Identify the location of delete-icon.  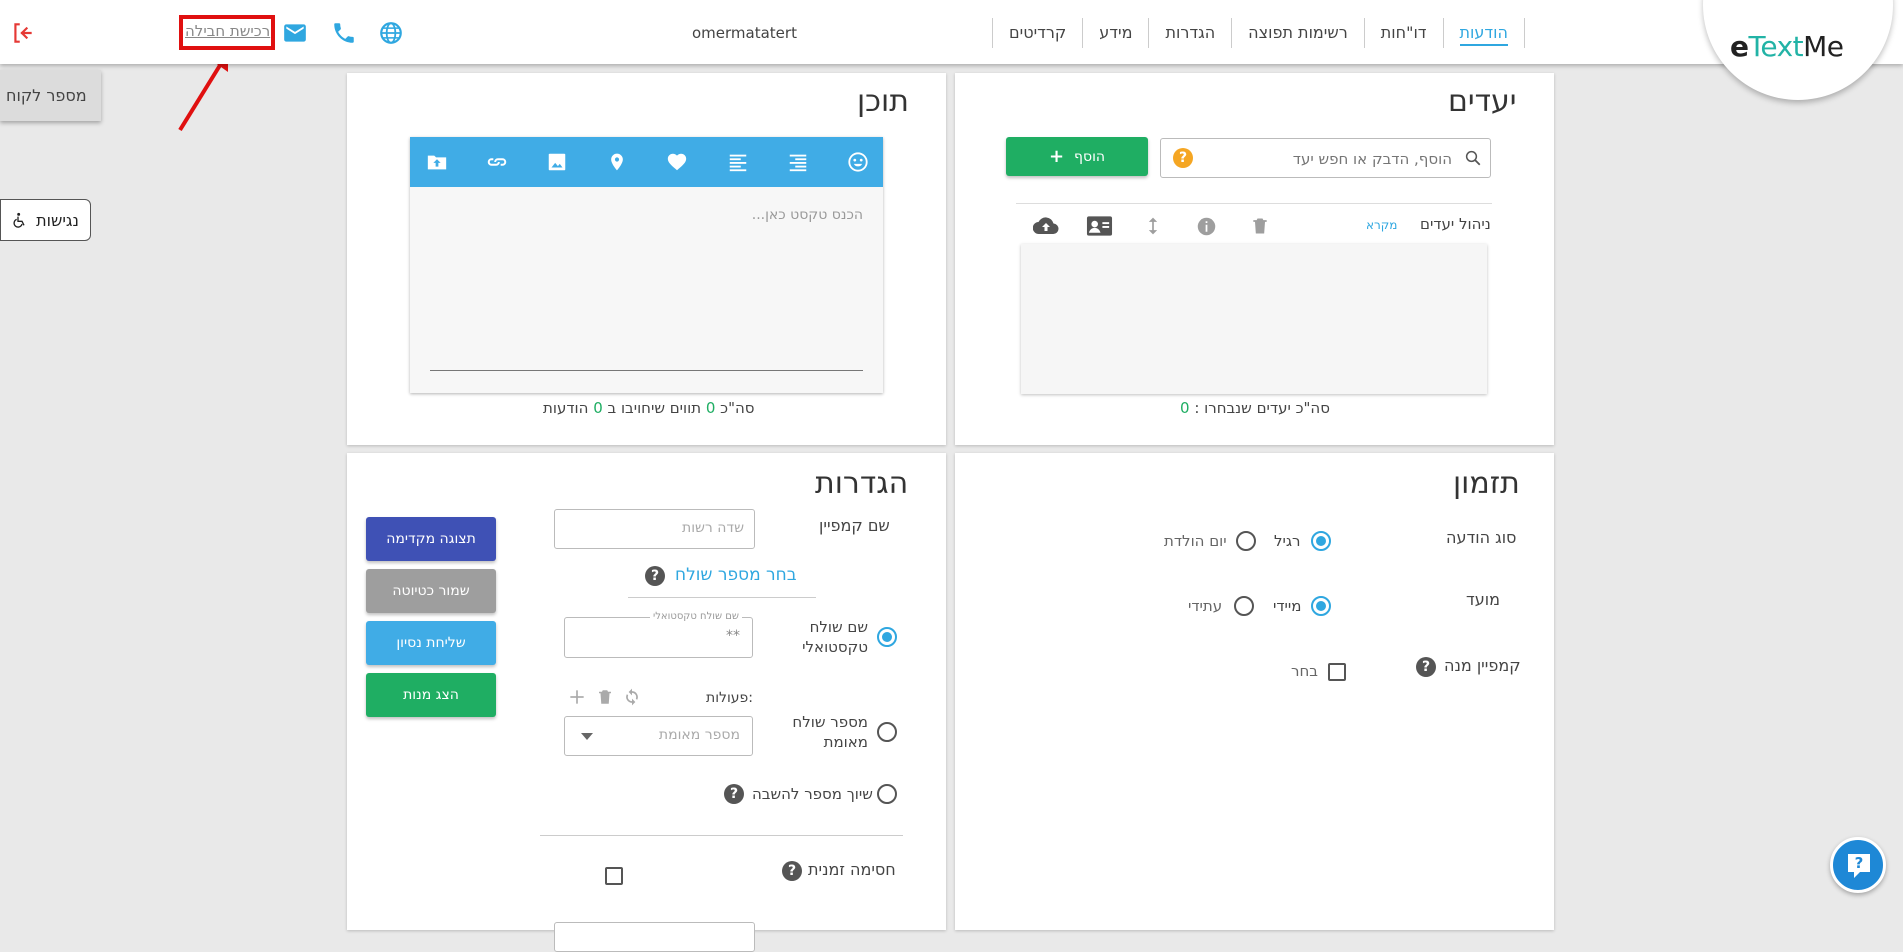
(1260, 226).